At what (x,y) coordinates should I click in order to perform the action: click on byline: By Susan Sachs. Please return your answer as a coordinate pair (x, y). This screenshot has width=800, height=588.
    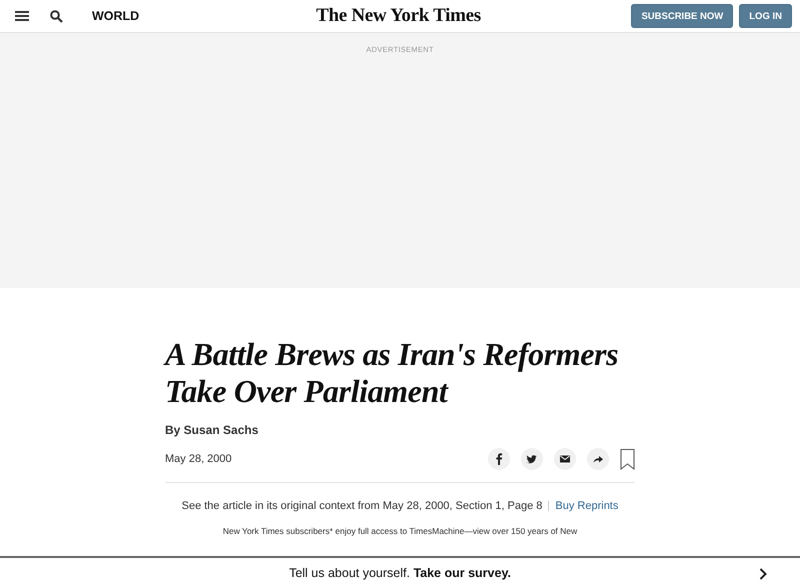
    Looking at the image, I should click on (212, 430).